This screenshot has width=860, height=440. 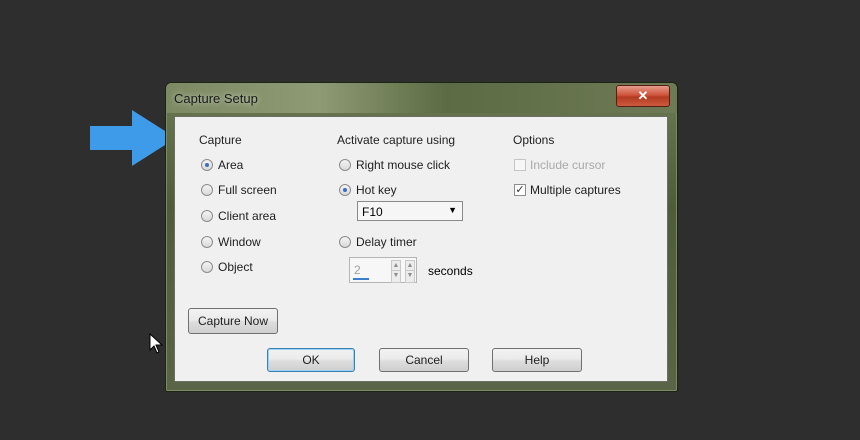 I want to click on hot-key-select: F10 ▼, so click(x=410, y=211).